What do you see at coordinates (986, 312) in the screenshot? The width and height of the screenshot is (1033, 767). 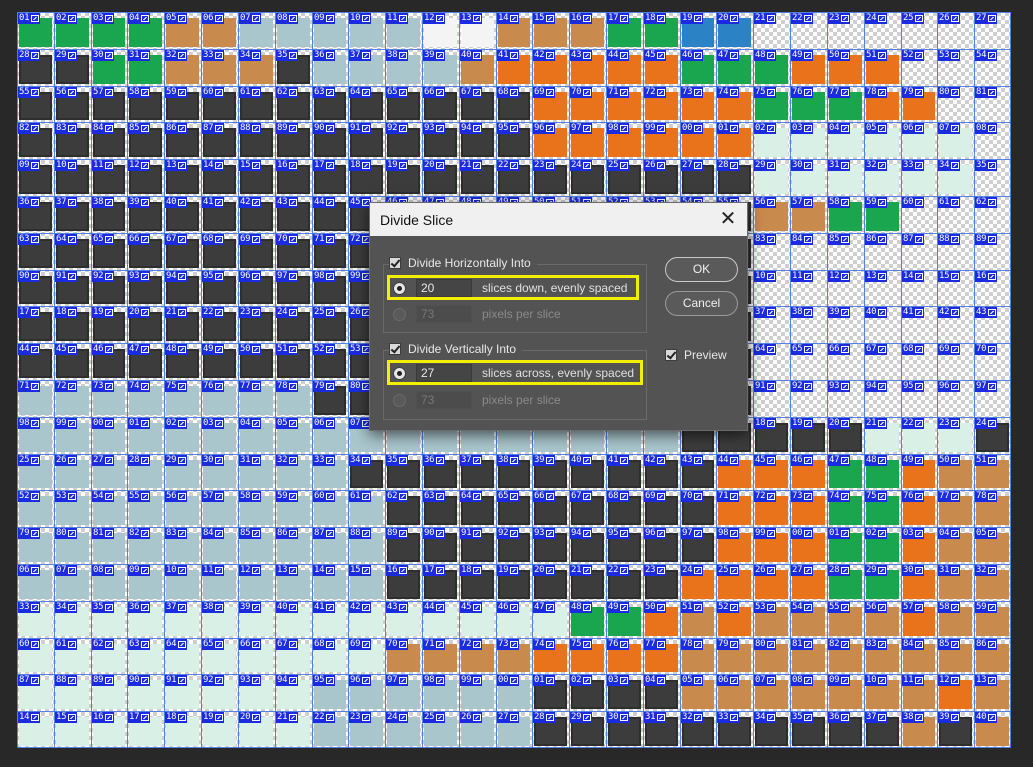 I see `slice-badge: 43` at bounding box center [986, 312].